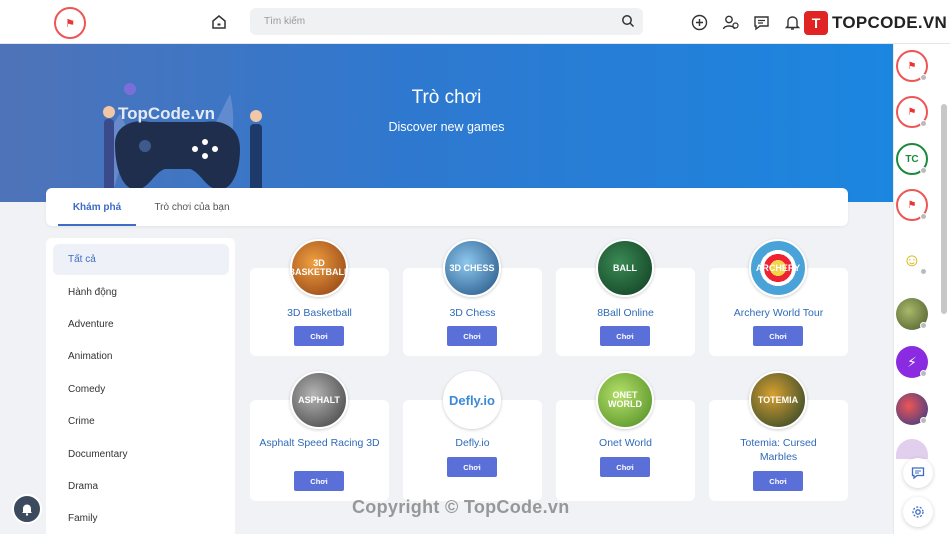 The height and width of the screenshot is (534, 950). What do you see at coordinates (319, 443) in the screenshot?
I see `game-title: Asphalt Speed Racing 3D` at bounding box center [319, 443].